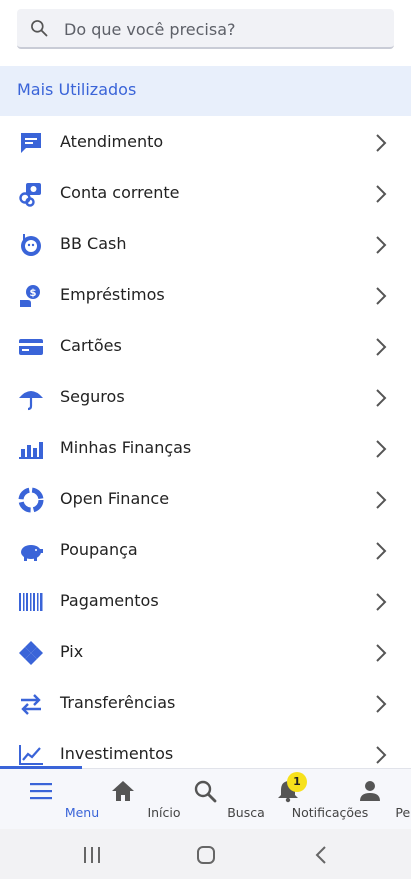 This screenshot has width=411, height=879. Describe the element at coordinates (205, 550) in the screenshot. I see `menu-item-poupanca: Poupança` at that location.